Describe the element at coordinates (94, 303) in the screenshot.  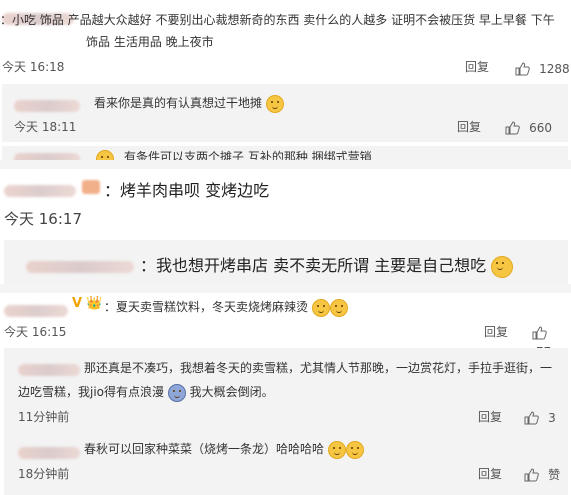
I see `badge-icon: 👑` at that location.